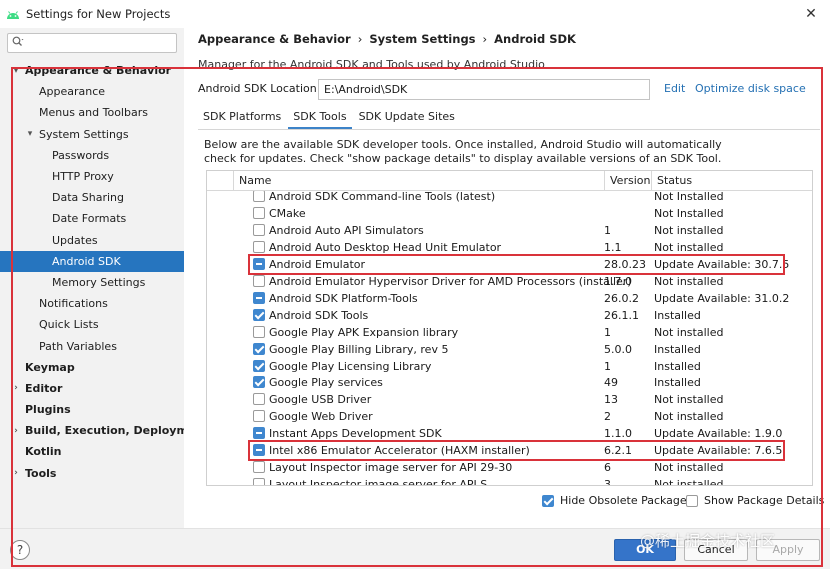 Image resolution: width=830 pixels, height=569 pixels. What do you see at coordinates (621, 298) in the screenshot?
I see `cell-version: 26.0.2` at bounding box center [621, 298].